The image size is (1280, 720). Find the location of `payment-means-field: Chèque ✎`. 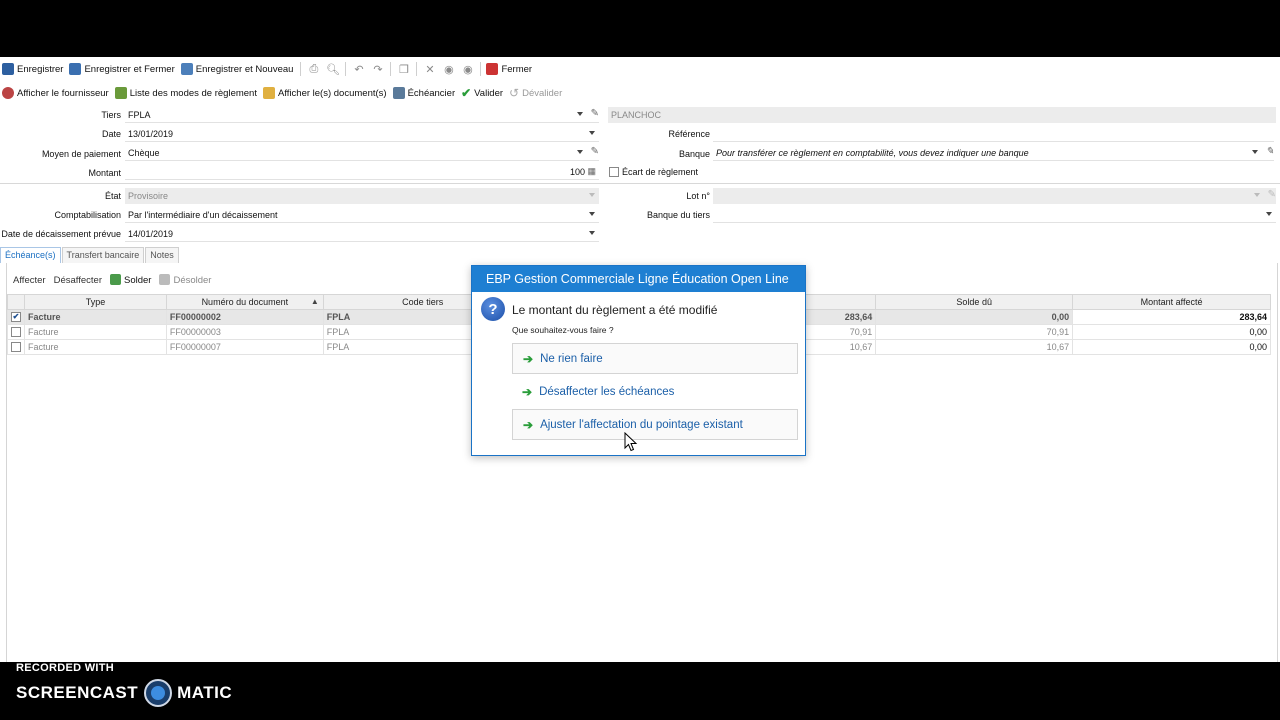

payment-means-field: Chèque ✎ is located at coordinates (362, 153).